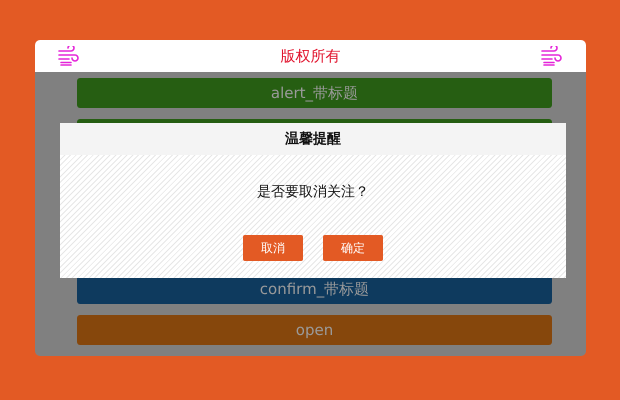 This screenshot has height=400, width=620. What do you see at coordinates (310, 56) in the screenshot?
I see `header-title: 版权所有` at bounding box center [310, 56].